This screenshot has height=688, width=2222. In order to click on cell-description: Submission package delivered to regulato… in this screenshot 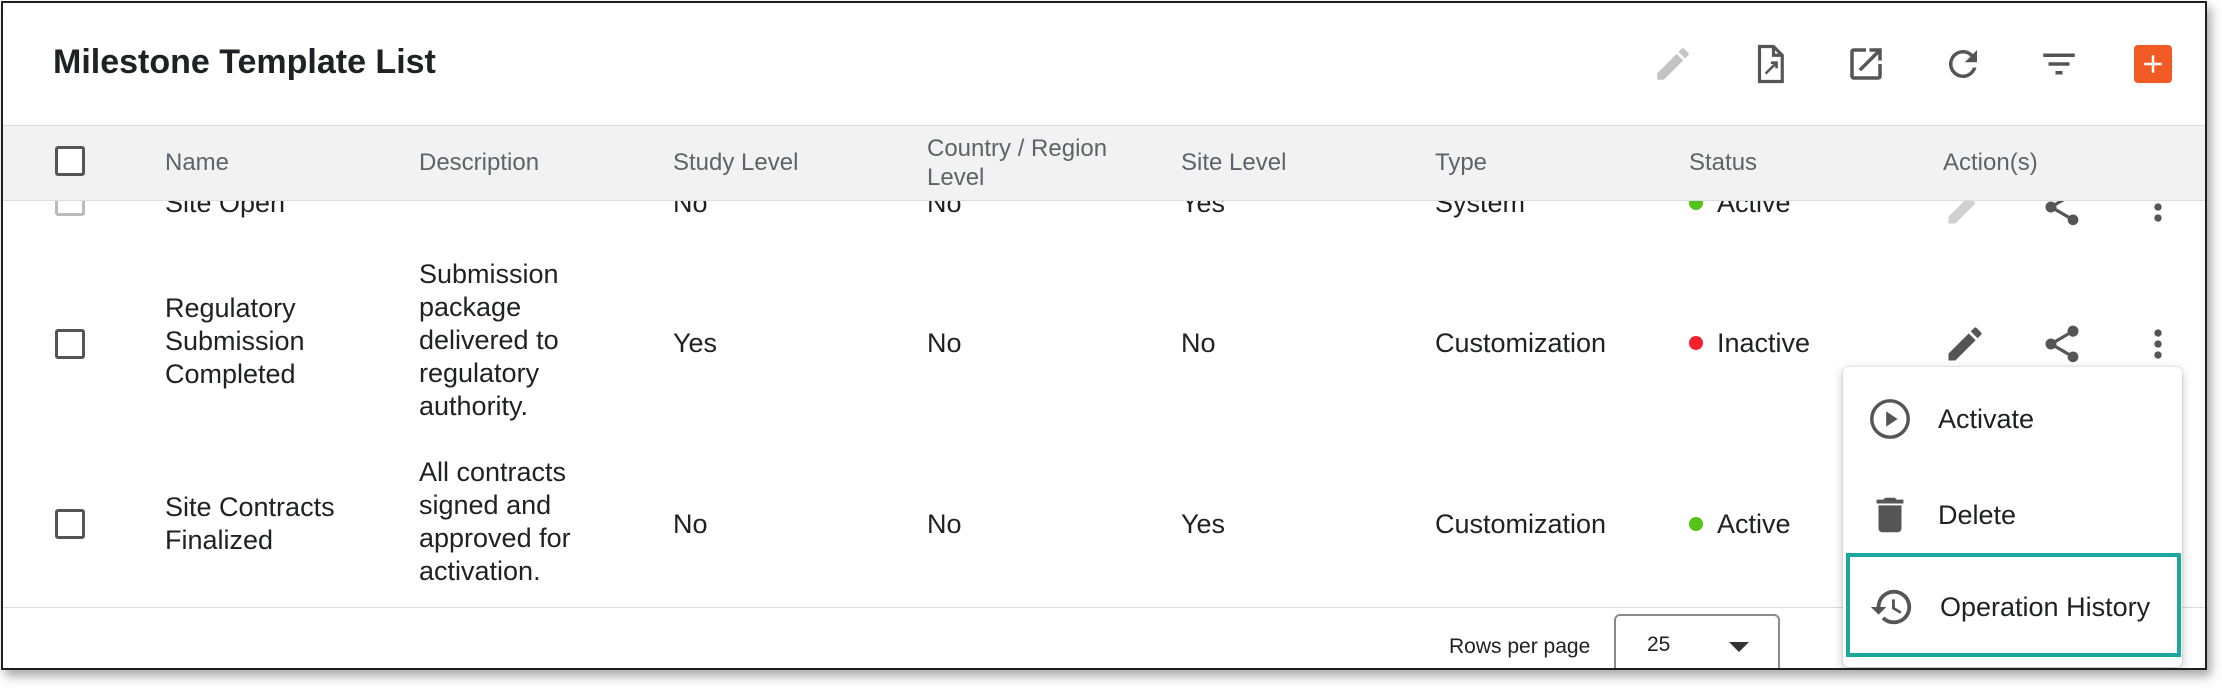, I will do `click(489, 340)`.